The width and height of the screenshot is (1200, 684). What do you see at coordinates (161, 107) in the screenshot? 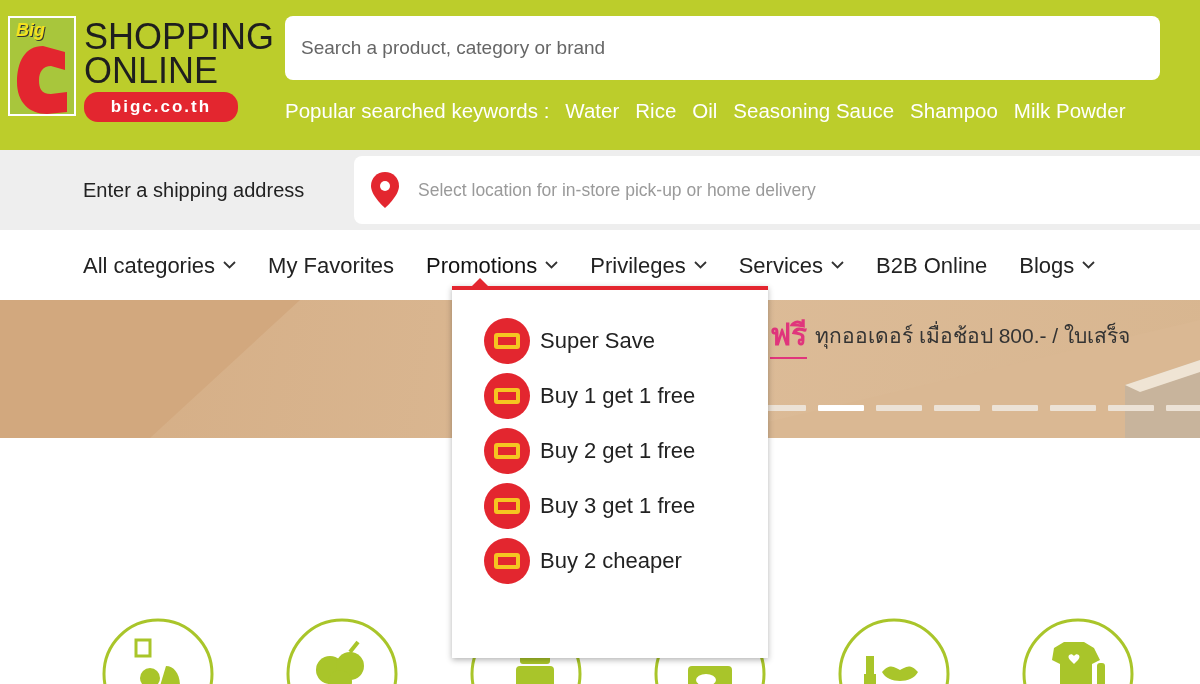
I see `logo-domain: bigc.co.th` at bounding box center [161, 107].